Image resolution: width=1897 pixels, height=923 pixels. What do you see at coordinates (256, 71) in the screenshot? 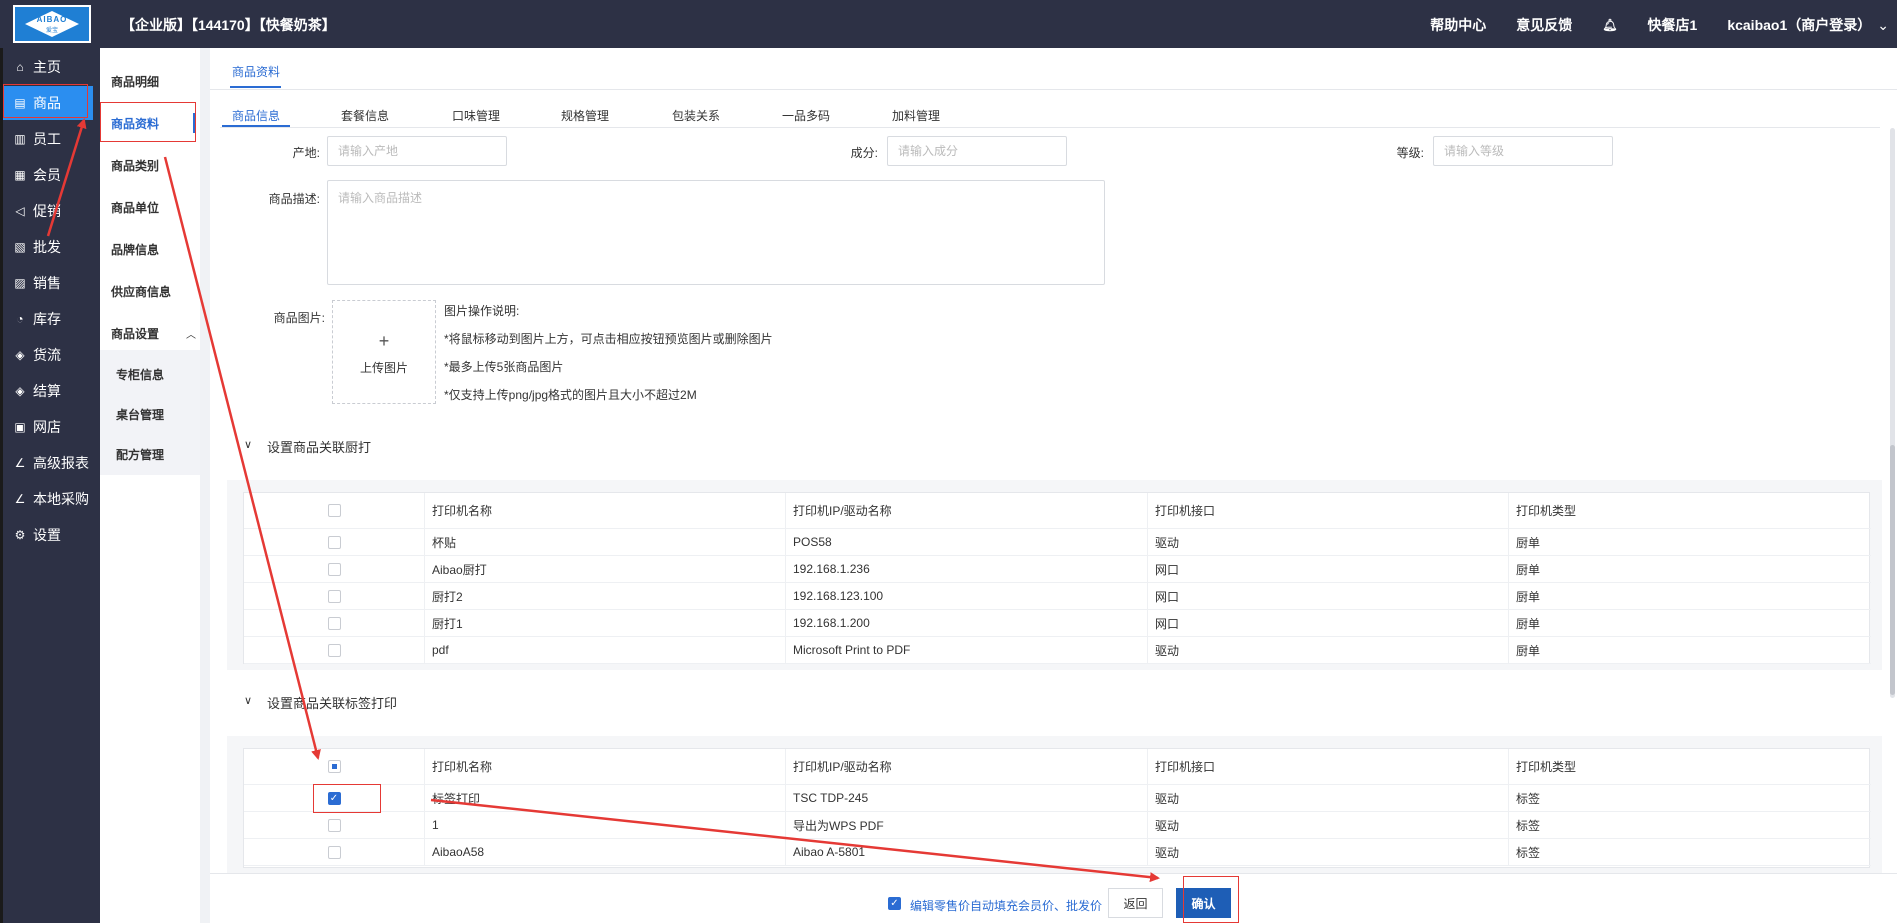
I see `page-tab-product-info: 商品资料` at bounding box center [256, 71].